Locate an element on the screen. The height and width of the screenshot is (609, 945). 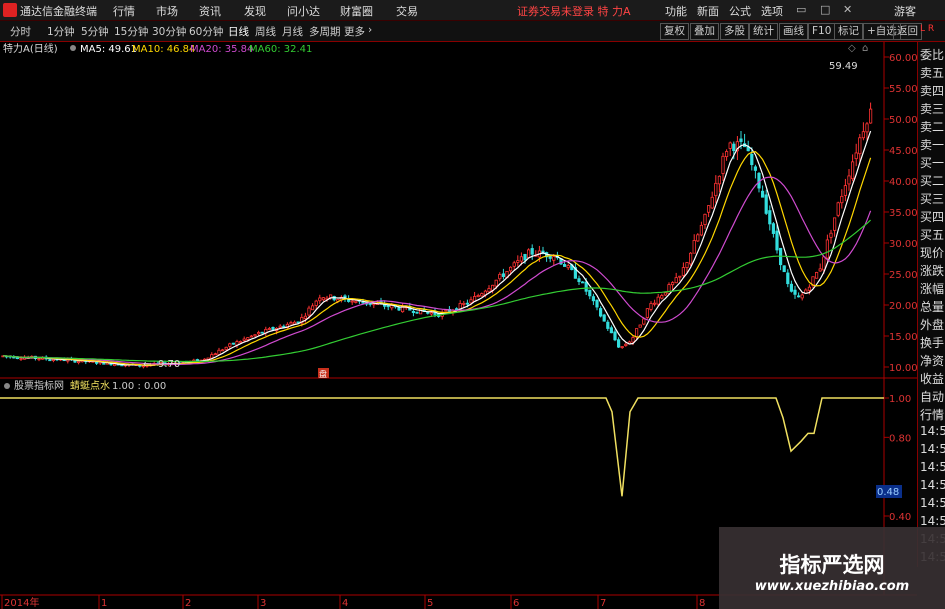
diamond-icon: ◇ is located at coordinates (852, 48).